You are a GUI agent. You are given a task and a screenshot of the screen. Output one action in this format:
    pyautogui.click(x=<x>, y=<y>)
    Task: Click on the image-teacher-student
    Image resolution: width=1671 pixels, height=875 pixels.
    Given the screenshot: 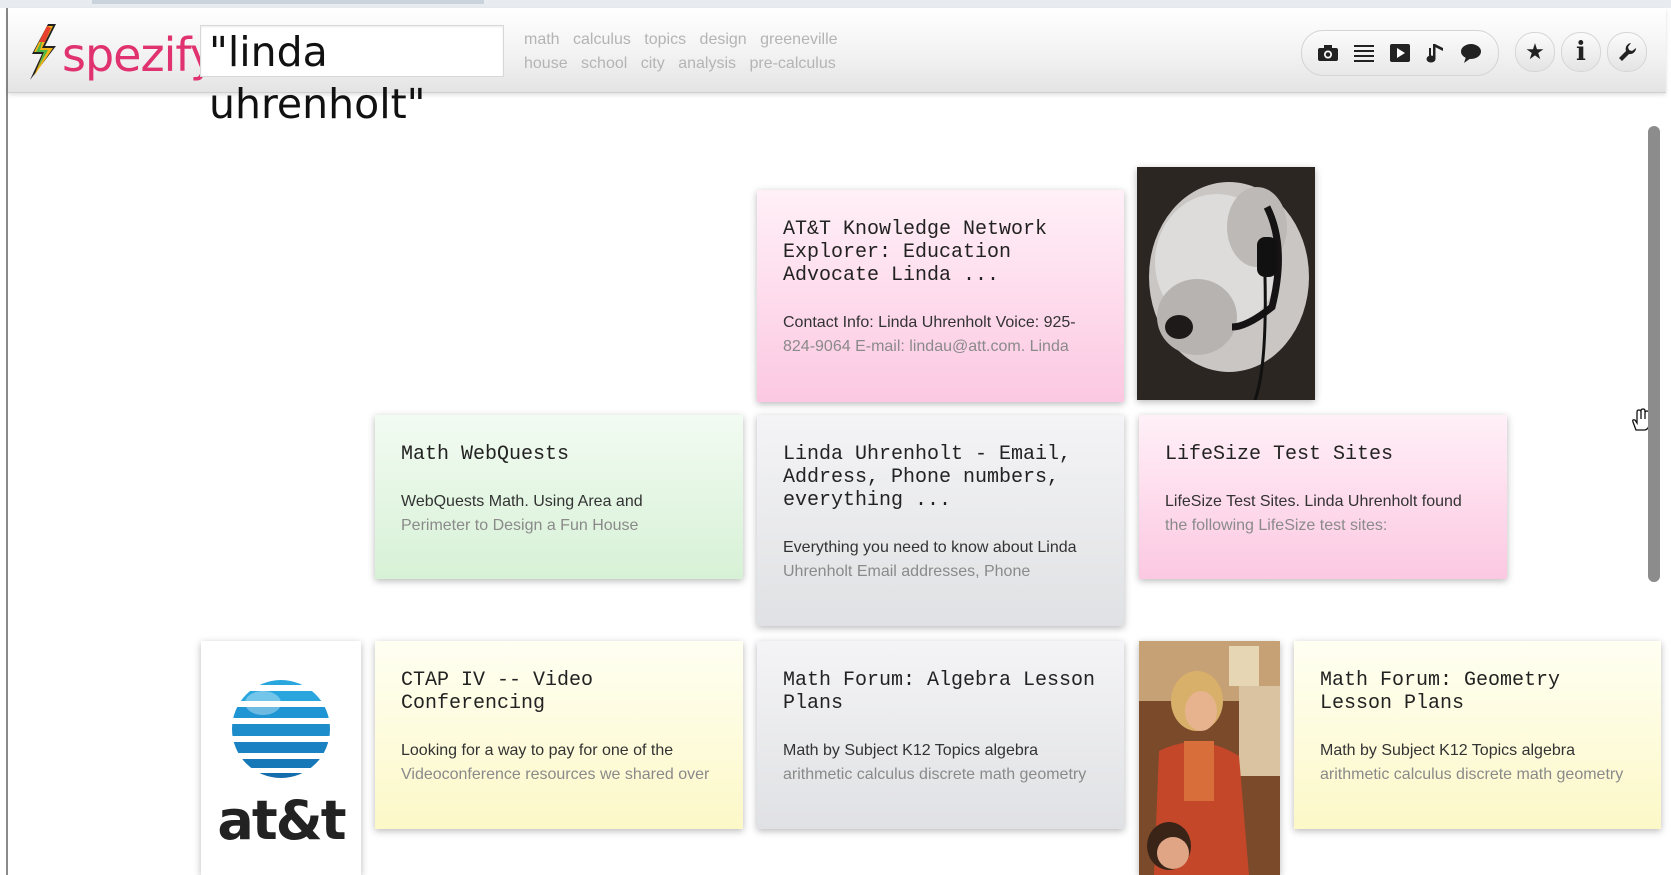 What is the action you would take?
    pyautogui.click(x=1209, y=758)
    